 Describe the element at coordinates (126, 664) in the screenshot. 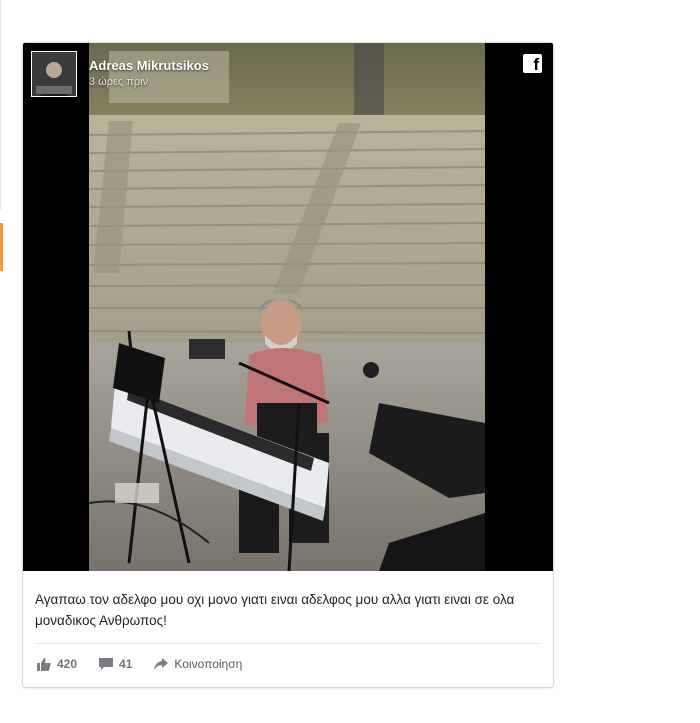

I see `comment-count: 41` at that location.